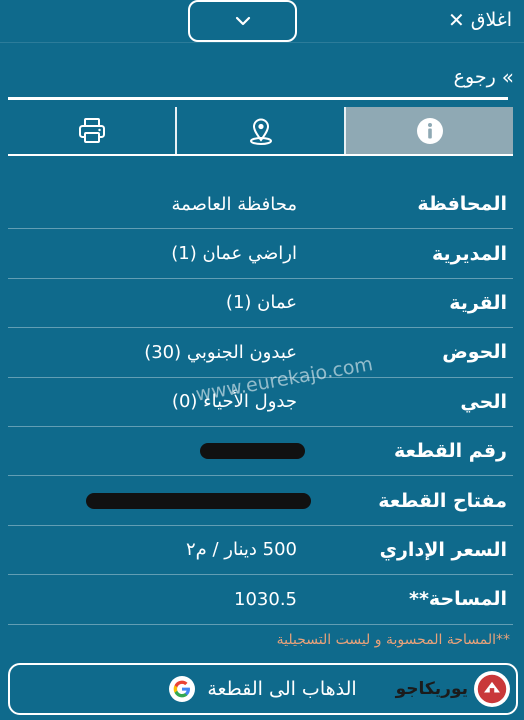 Image resolution: width=524 pixels, height=720 pixels. What do you see at coordinates (462, 204) in the screenshot?
I see `detail-label: المحافظة` at bounding box center [462, 204].